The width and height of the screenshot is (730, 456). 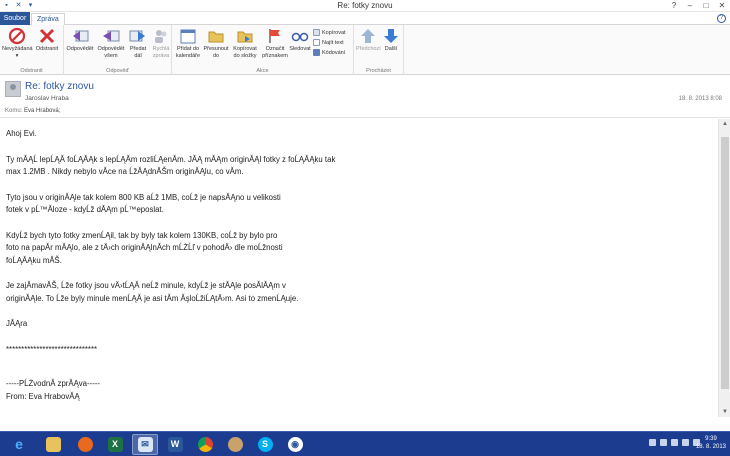 I want to click on flag-icon, so click(x=274, y=36).